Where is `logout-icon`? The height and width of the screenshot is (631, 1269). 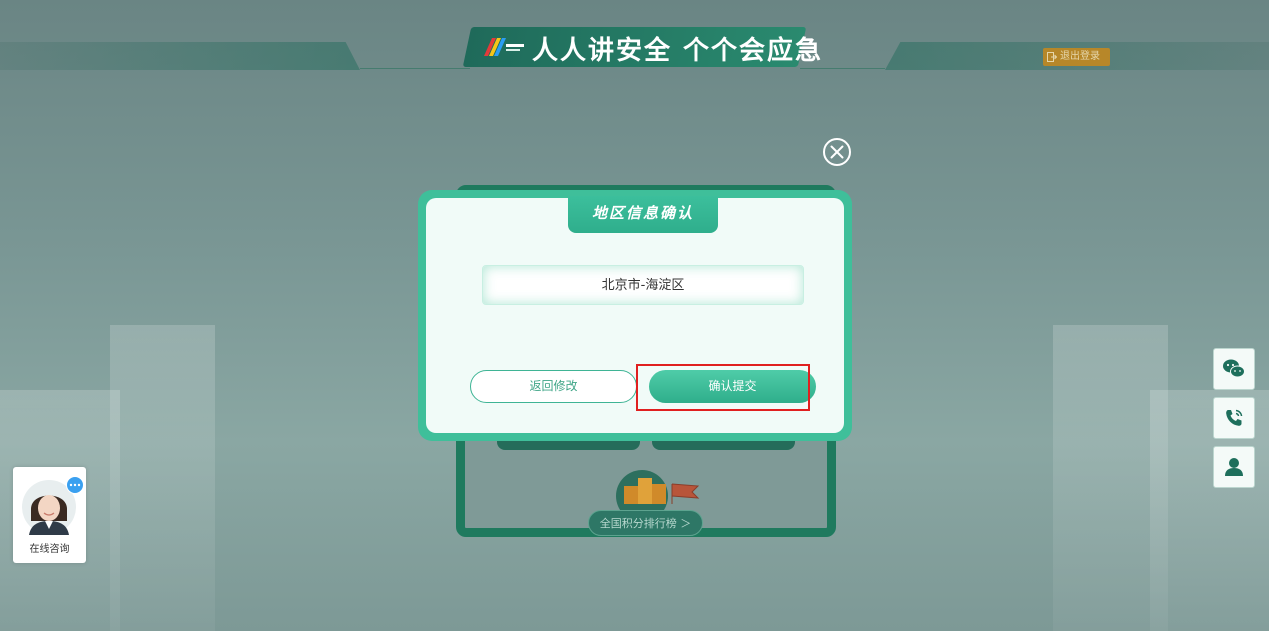 logout-icon is located at coordinates (1052, 57).